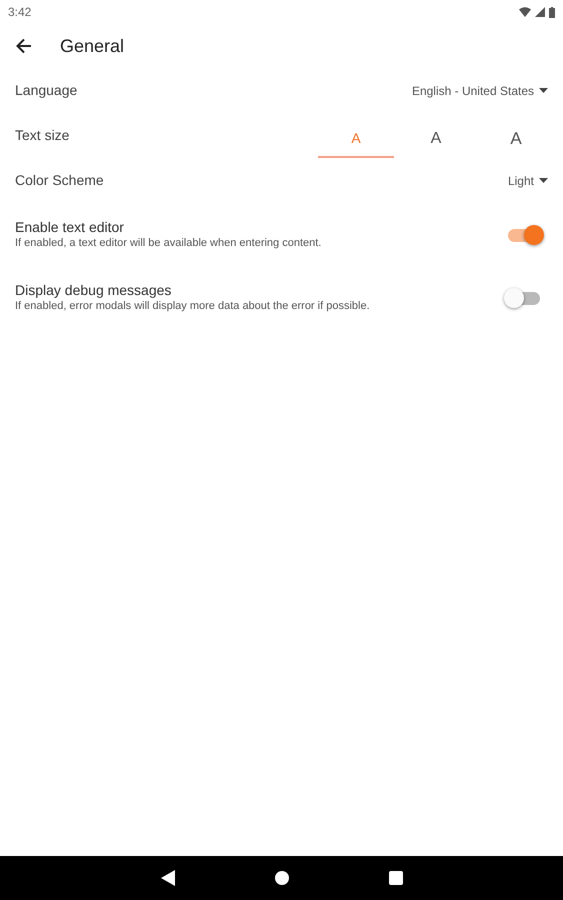 This screenshot has height=900, width=563. I want to click on battery-icon, so click(552, 12).